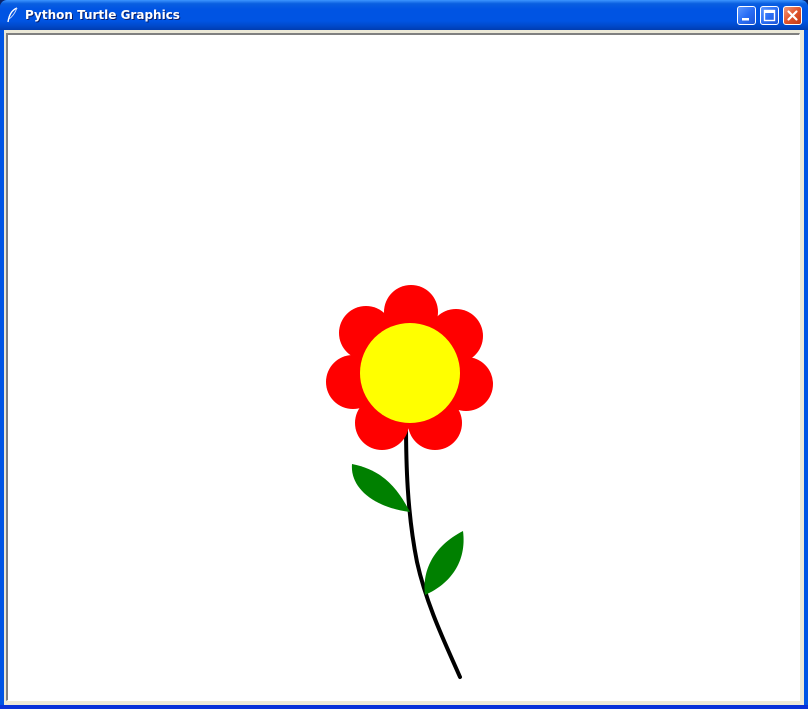 The image size is (808, 709). Describe the element at coordinates (410, 373) in the screenshot. I see `flower-center` at that location.